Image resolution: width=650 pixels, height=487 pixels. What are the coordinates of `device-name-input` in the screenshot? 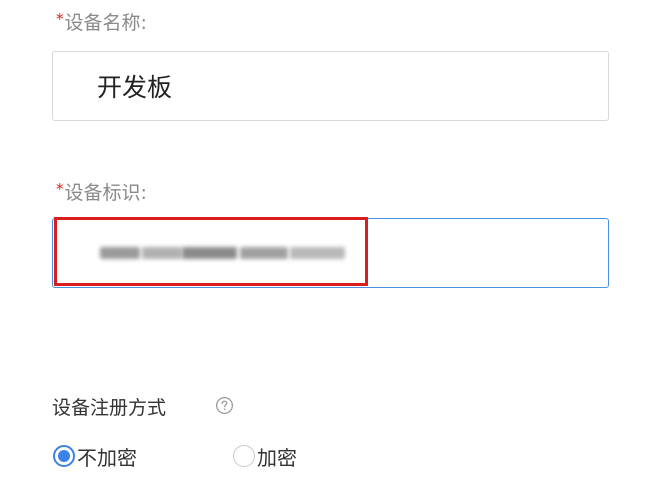 It's located at (330, 86).